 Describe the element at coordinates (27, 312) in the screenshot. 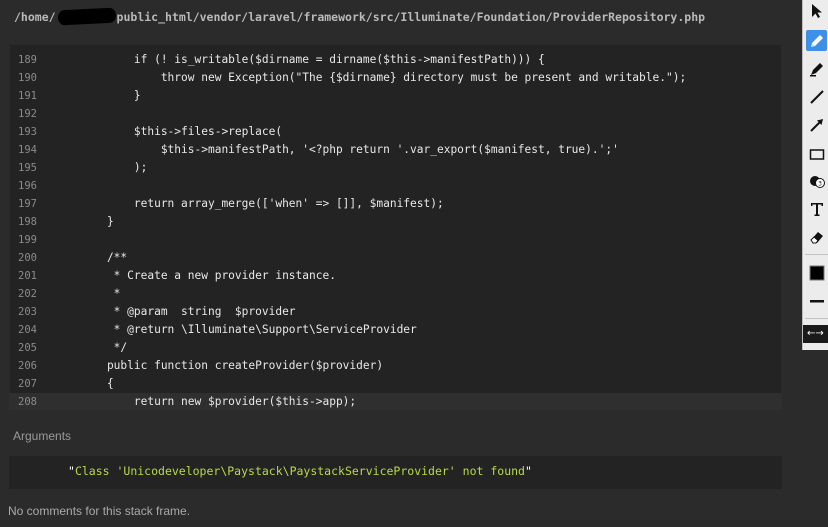

I see `line-number: 203` at that location.